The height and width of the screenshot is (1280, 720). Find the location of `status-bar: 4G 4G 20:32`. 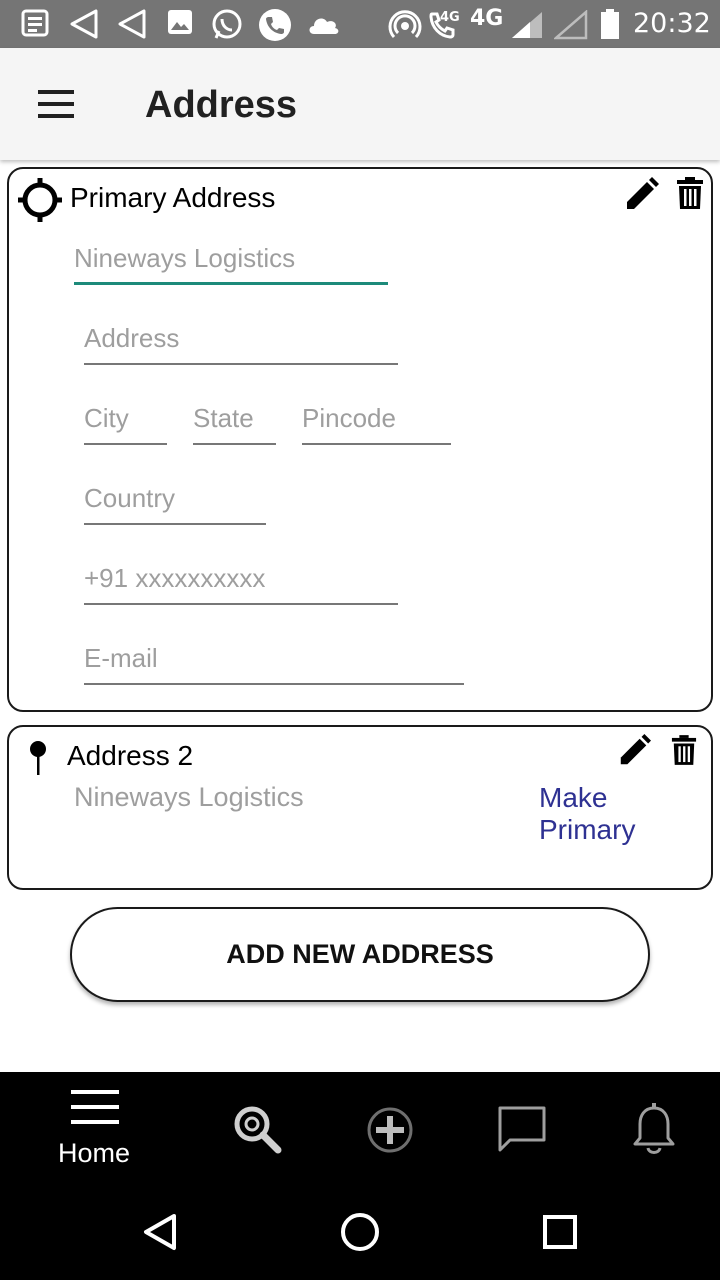

status-bar: 4G 4G 20:32 is located at coordinates (360, 24).